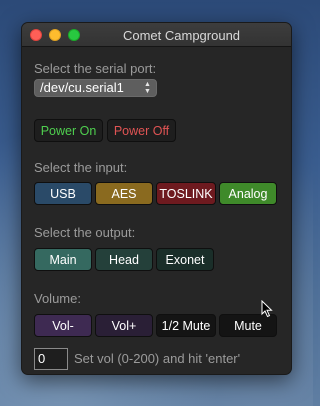  Describe the element at coordinates (63, 193) in the screenshot. I see `input-usb-button: USB` at that location.